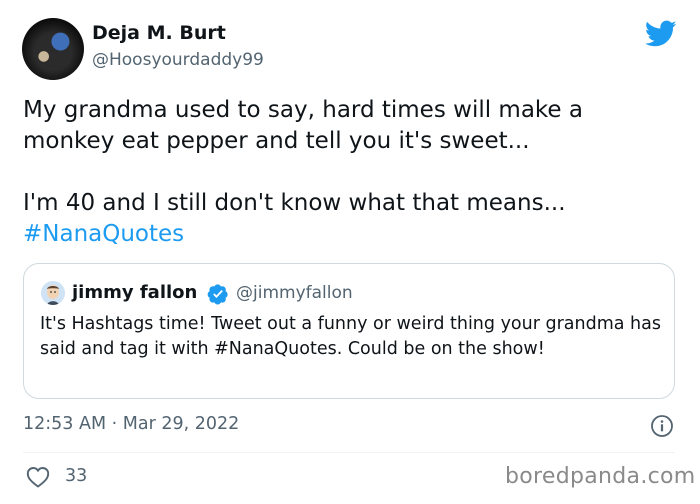 The height and width of the screenshot is (504, 700). Describe the element at coordinates (53, 49) in the screenshot. I see `author-avatar` at that location.